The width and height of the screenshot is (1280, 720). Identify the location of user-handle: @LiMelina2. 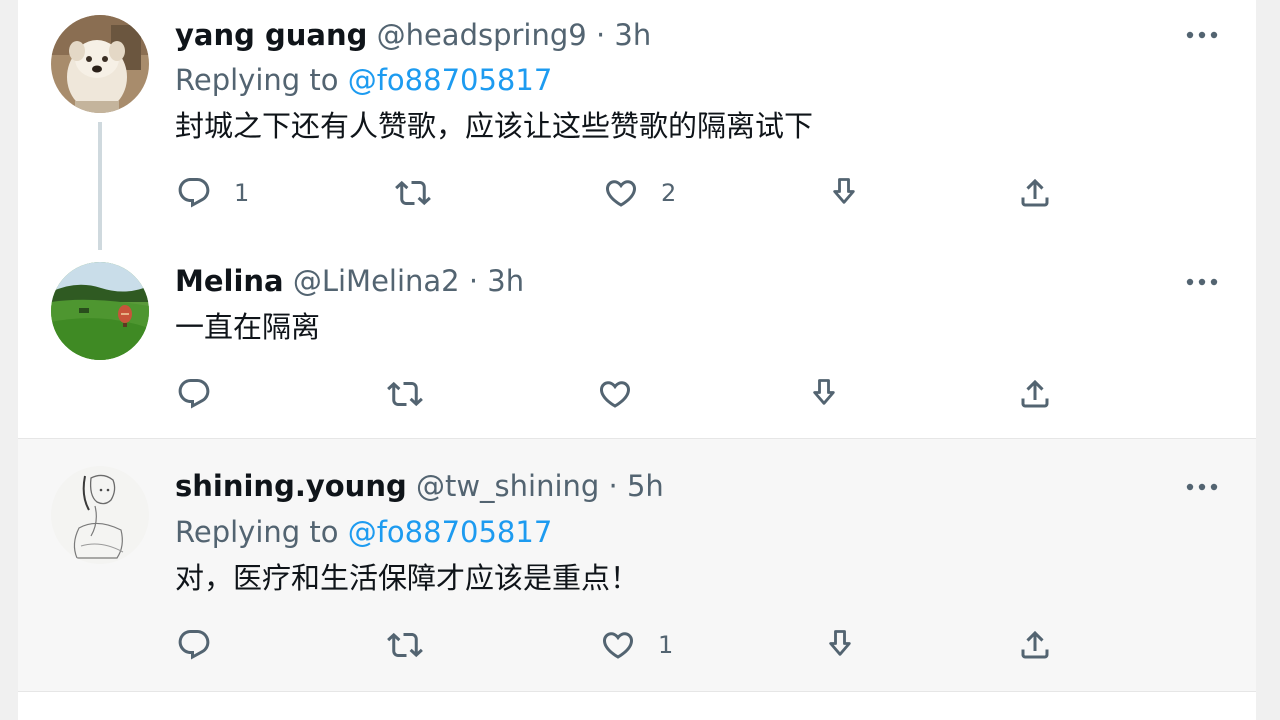
(376, 281).